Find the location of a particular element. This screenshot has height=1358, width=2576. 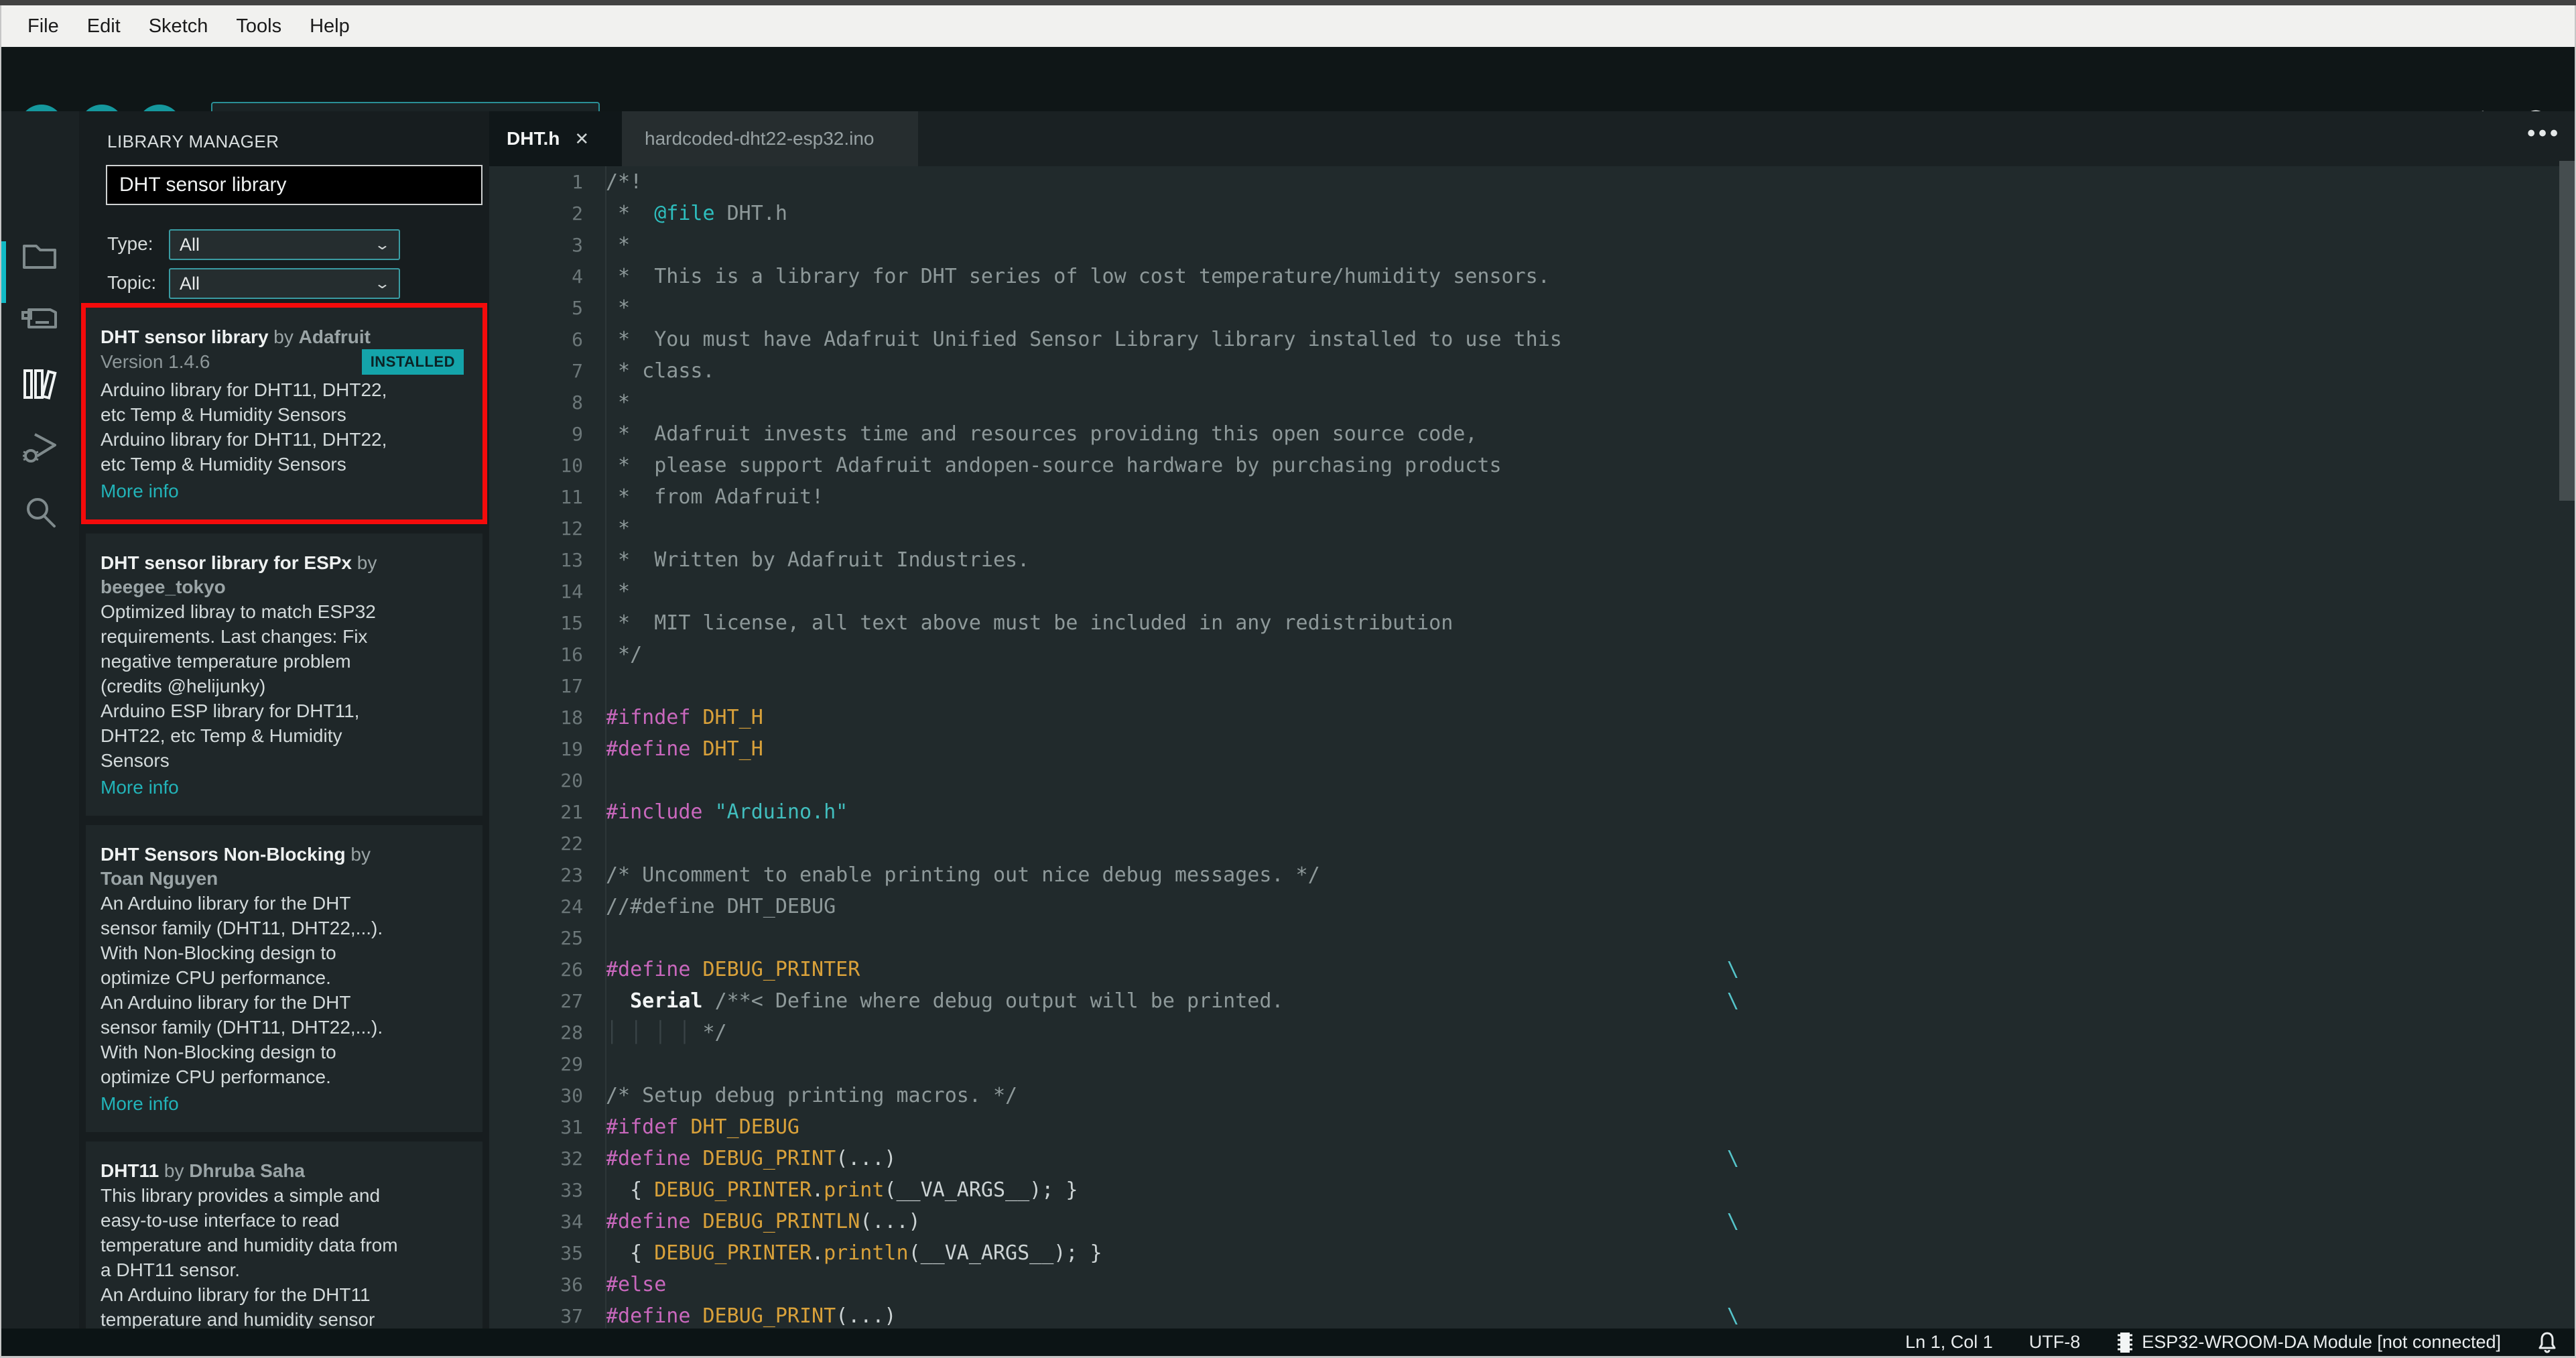

code-line: 28 │ │ │ │ */ is located at coordinates (1532, 1032).